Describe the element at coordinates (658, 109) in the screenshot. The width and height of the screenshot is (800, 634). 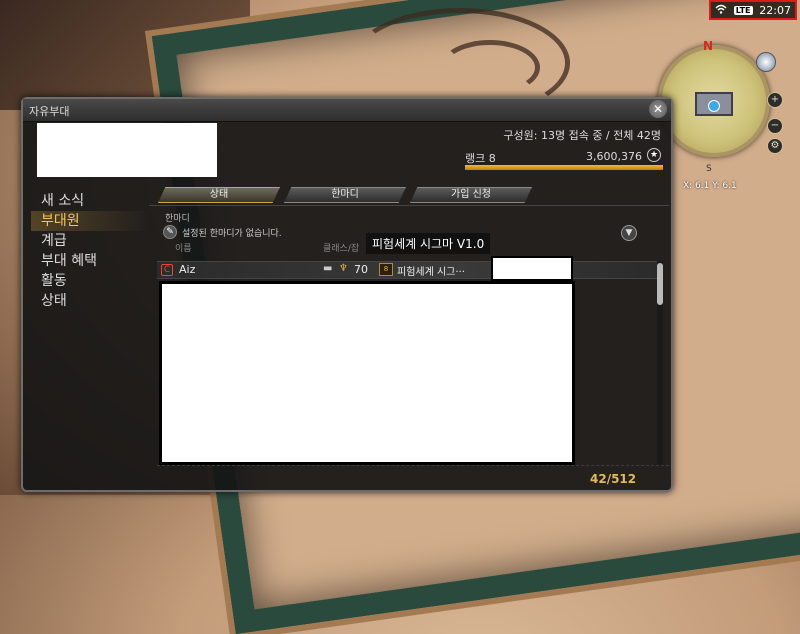
I see `close-icon: ✕` at that location.